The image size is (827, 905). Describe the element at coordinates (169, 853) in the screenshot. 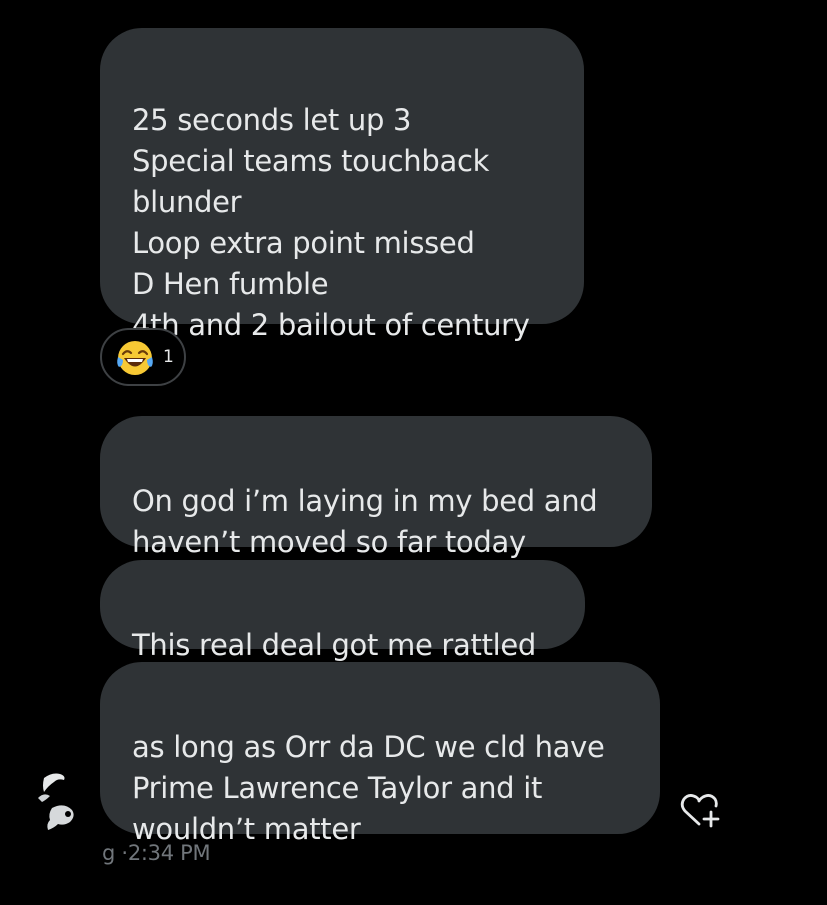

I see `timestamp: 2:34 PM` at that location.